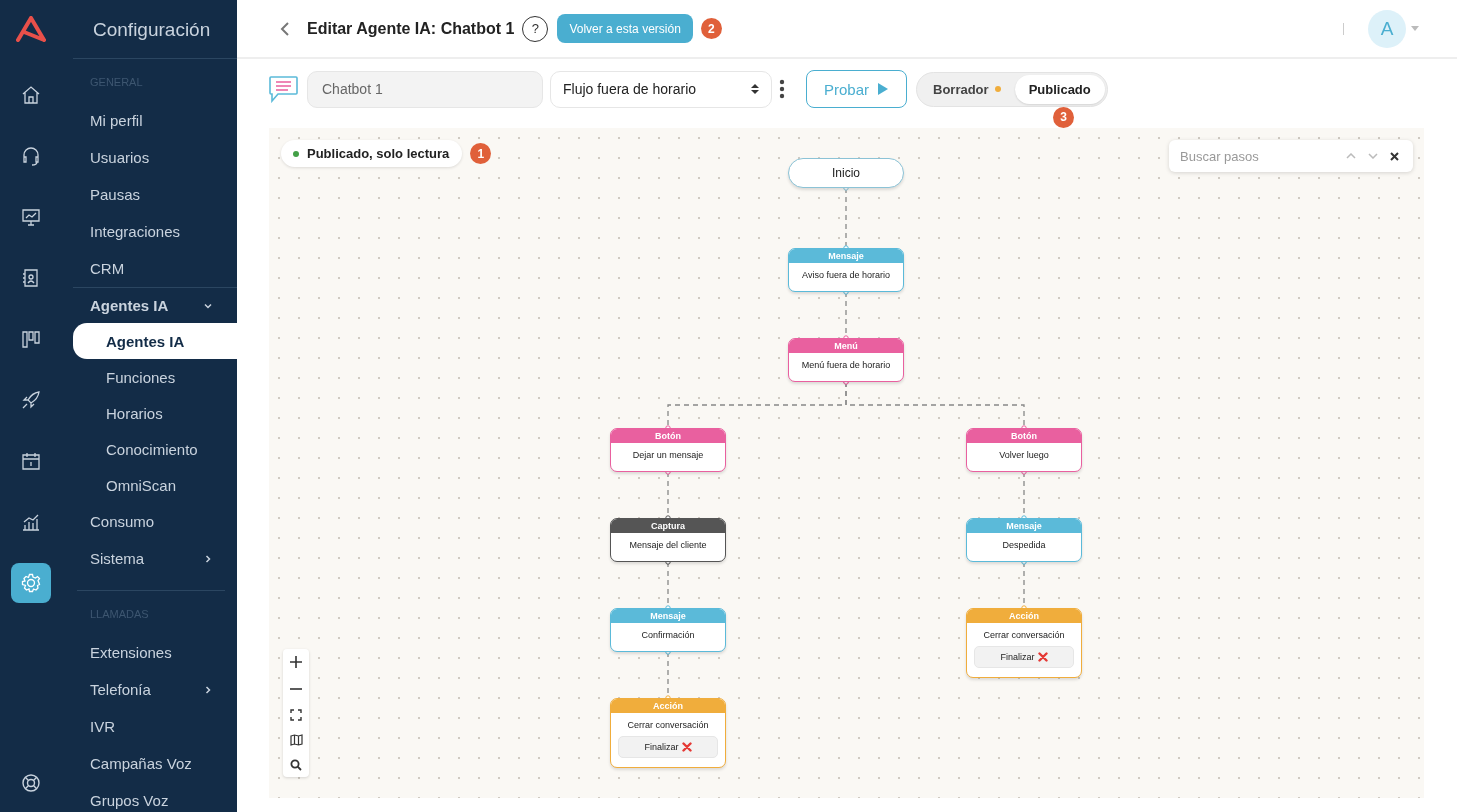  What do you see at coordinates (411, 28) in the screenshot?
I see `page-title: Editar Agente IA: Chatbot 1` at bounding box center [411, 28].